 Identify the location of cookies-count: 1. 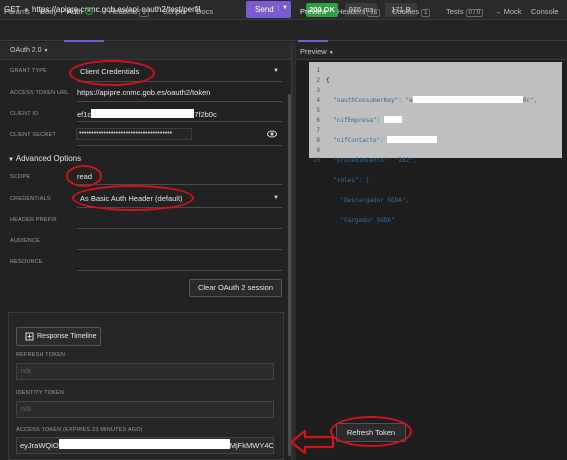
(426, 13).